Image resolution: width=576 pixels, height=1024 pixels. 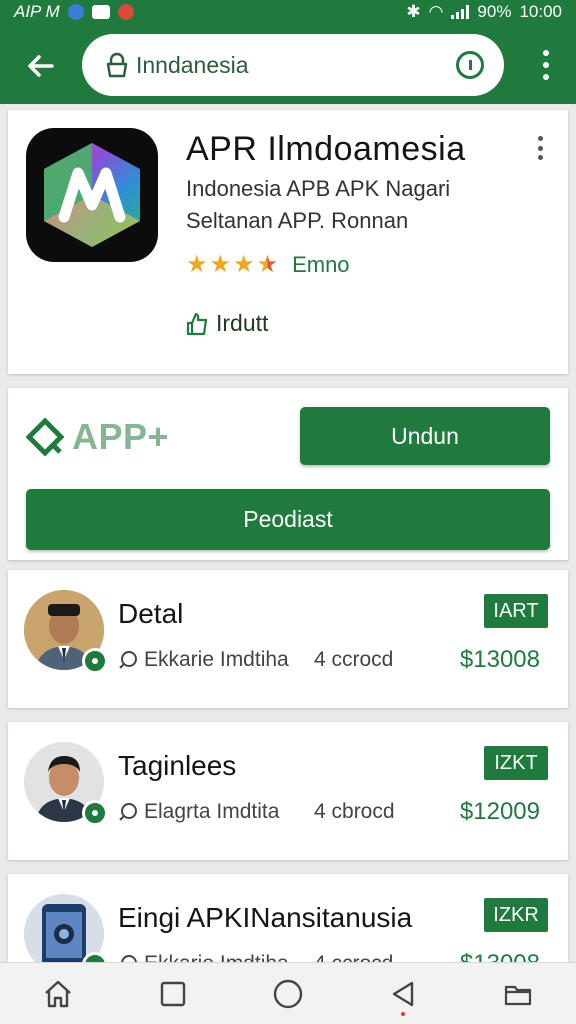 I want to click on item-meta-text: Ekkarie Imdtiha, so click(x=216, y=659).